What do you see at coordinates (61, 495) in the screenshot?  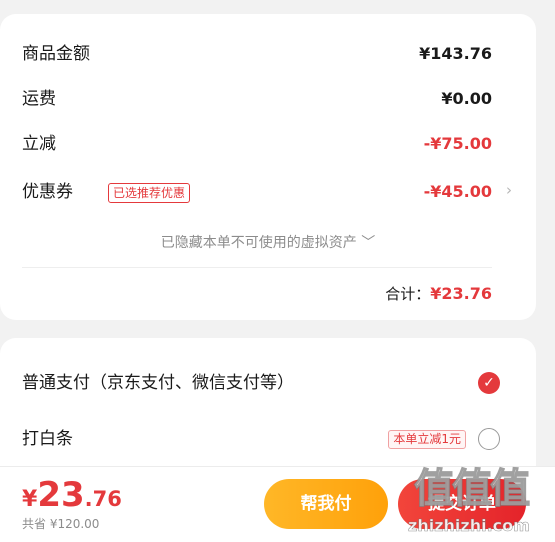 I see `price-integer: 23` at bounding box center [61, 495].